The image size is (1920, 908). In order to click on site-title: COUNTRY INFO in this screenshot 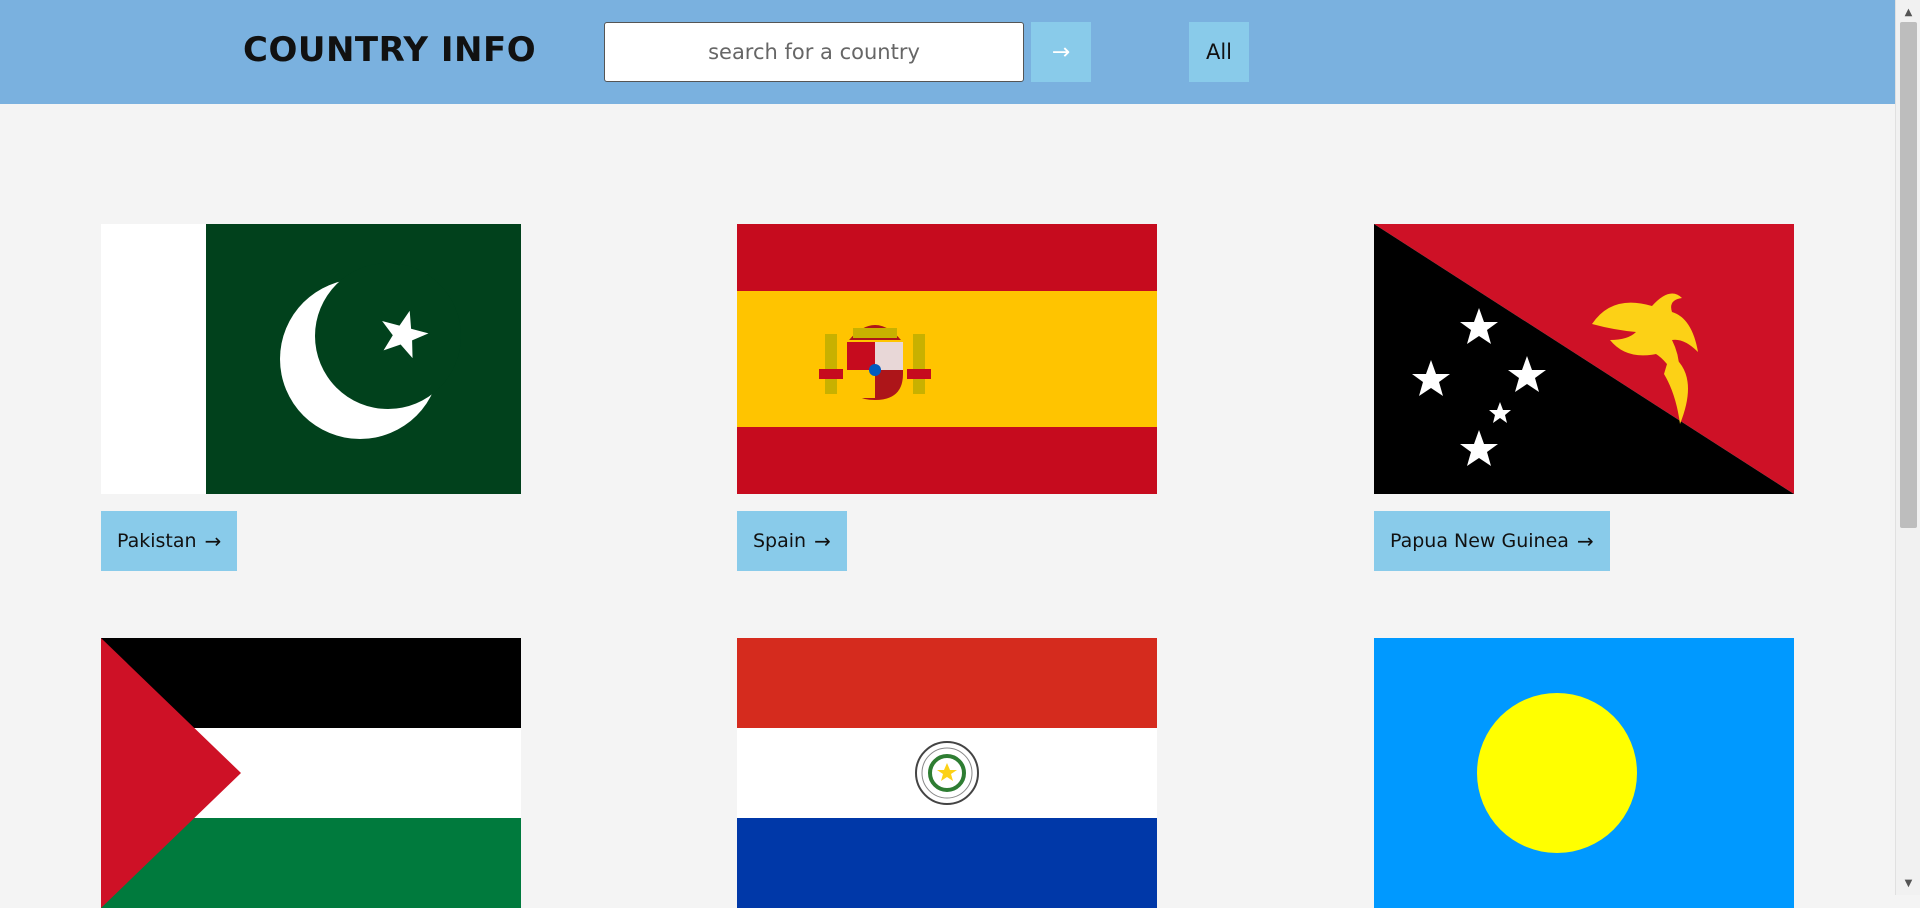, I will do `click(390, 50)`.